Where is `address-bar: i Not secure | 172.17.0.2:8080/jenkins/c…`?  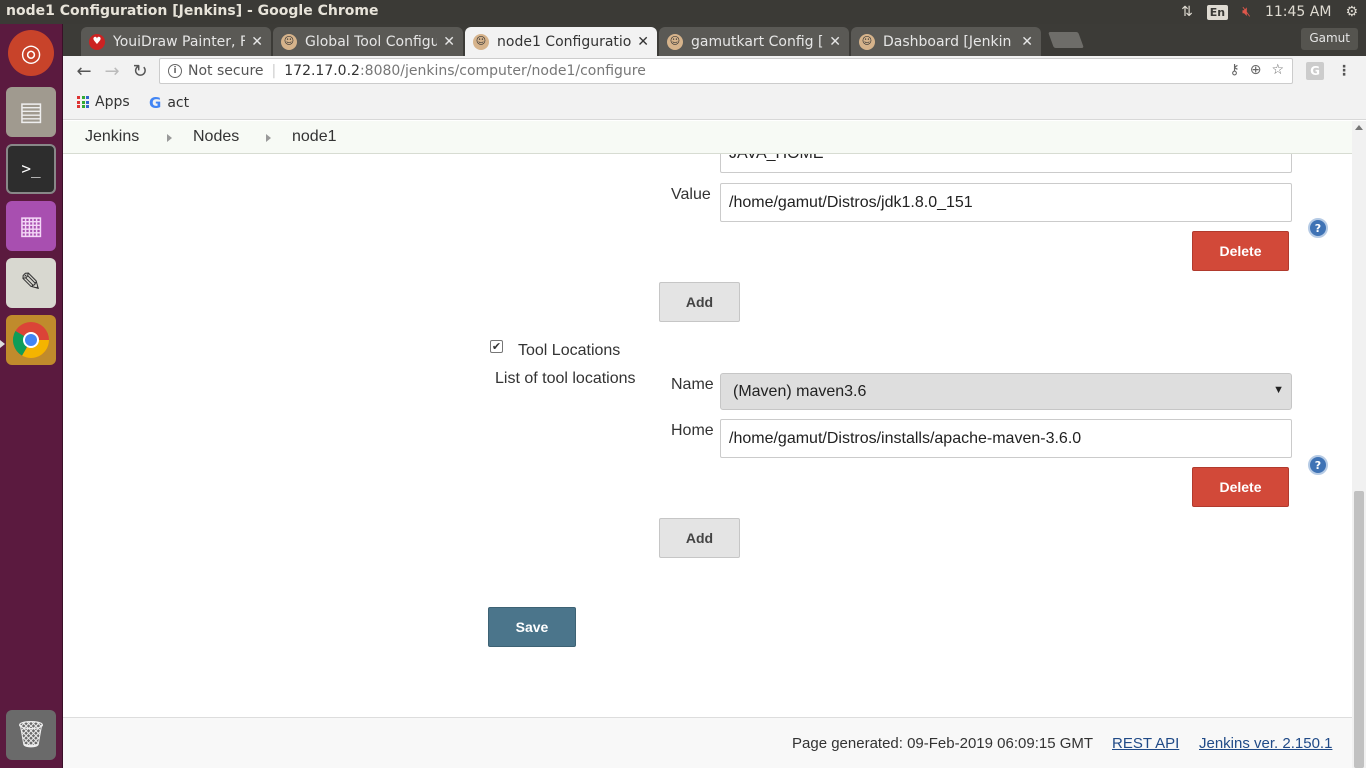
address-bar: i Not secure | 172.17.0.2:8080/jenkins/c… is located at coordinates (726, 71).